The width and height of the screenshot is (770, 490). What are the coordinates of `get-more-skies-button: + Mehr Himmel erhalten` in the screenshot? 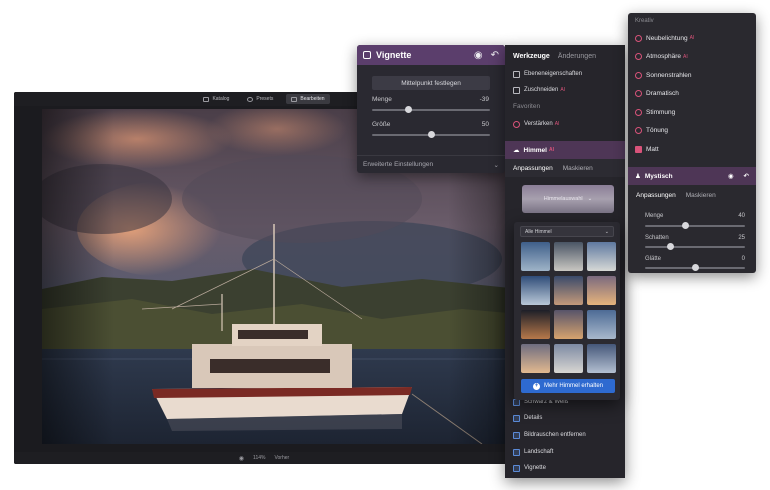 It's located at (568, 386).